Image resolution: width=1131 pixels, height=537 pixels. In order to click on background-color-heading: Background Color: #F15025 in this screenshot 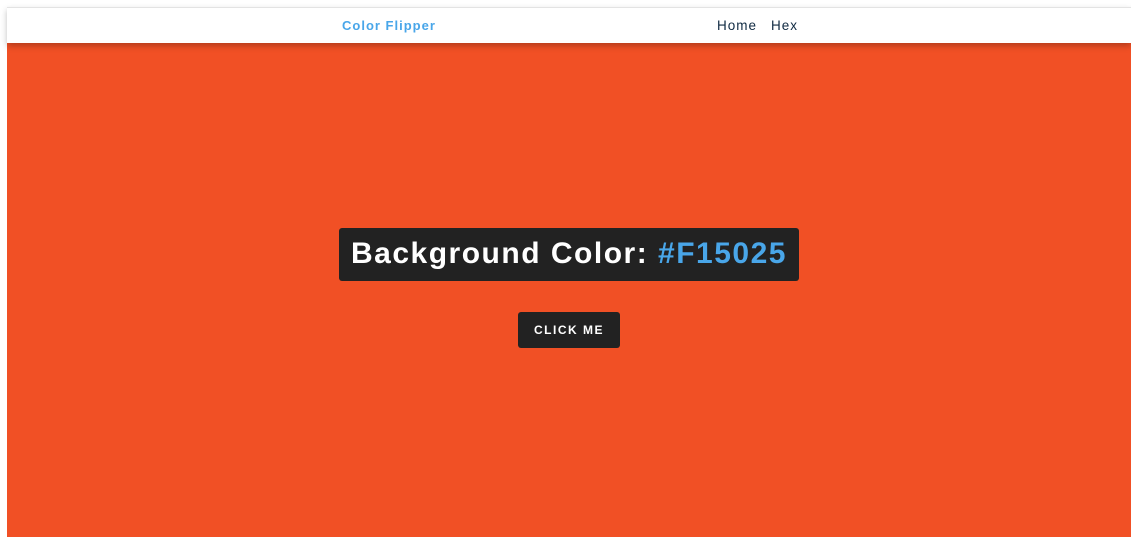, I will do `click(569, 254)`.